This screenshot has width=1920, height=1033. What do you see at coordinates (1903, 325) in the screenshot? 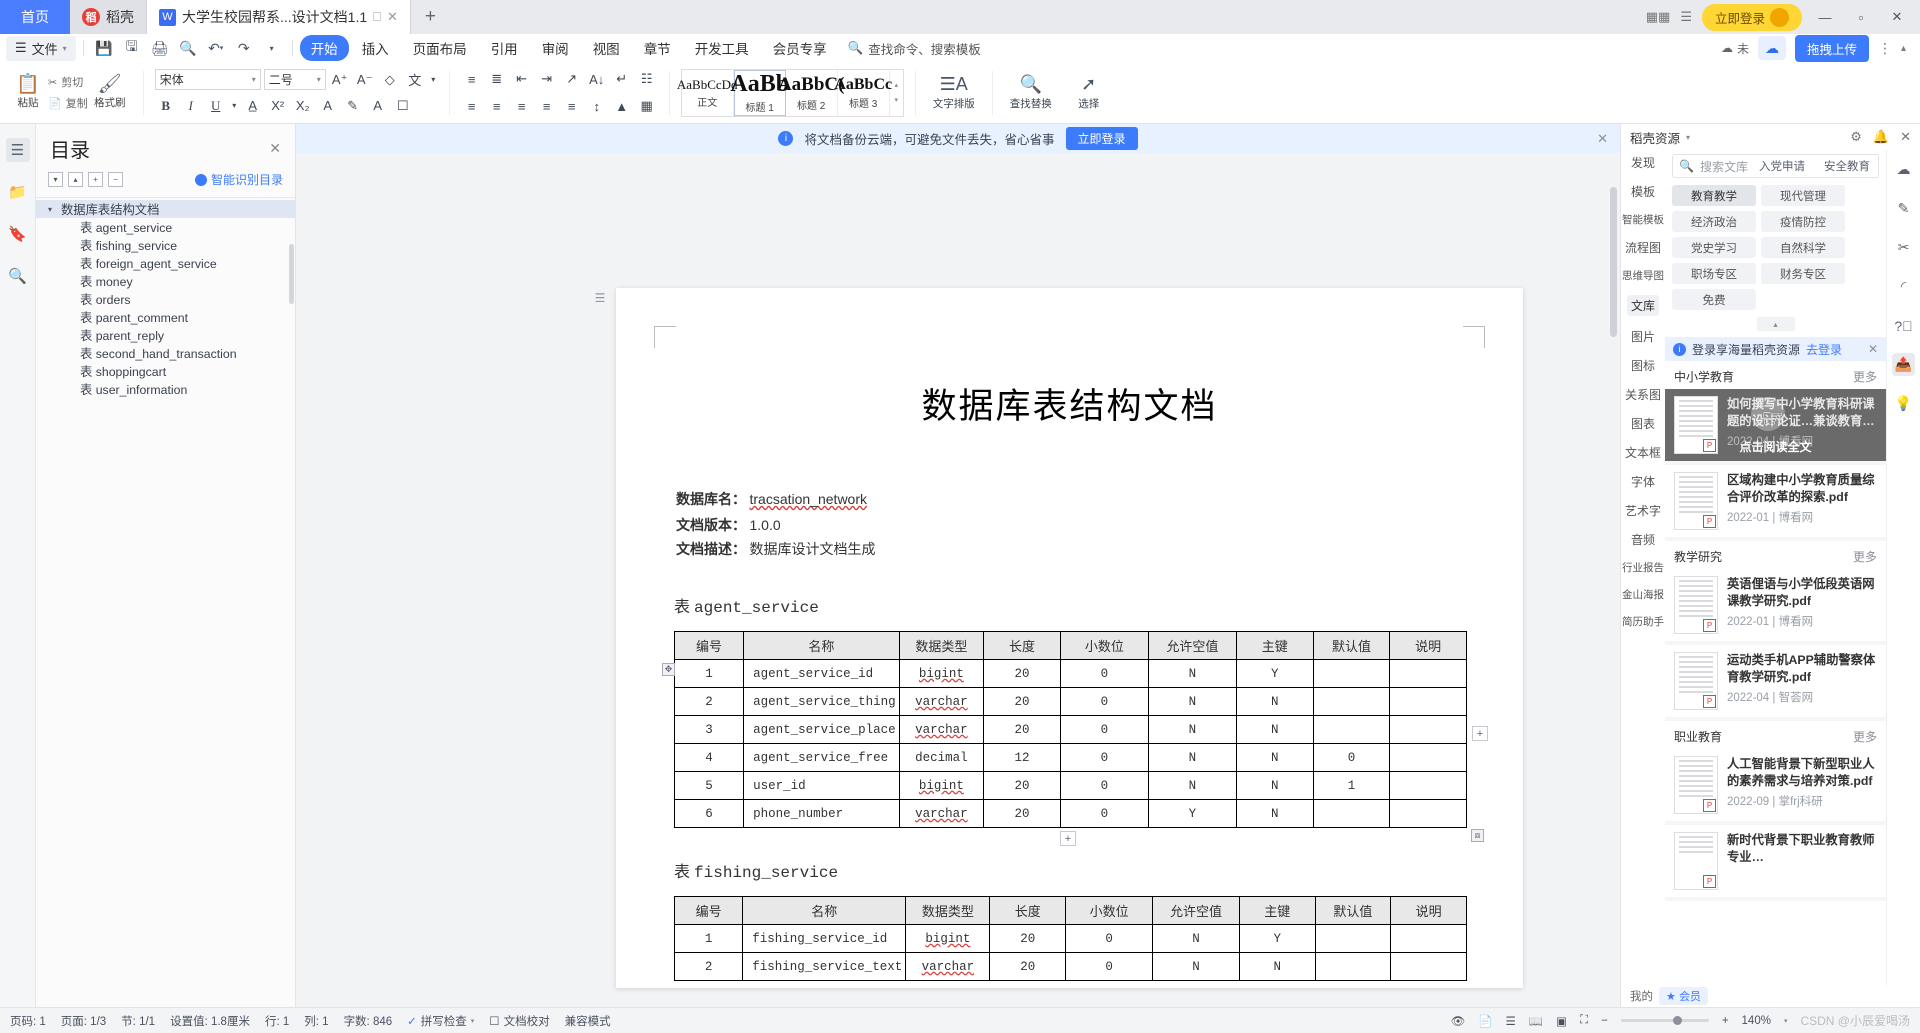
I see `help-icon: ?⃝` at bounding box center [1903, 325].